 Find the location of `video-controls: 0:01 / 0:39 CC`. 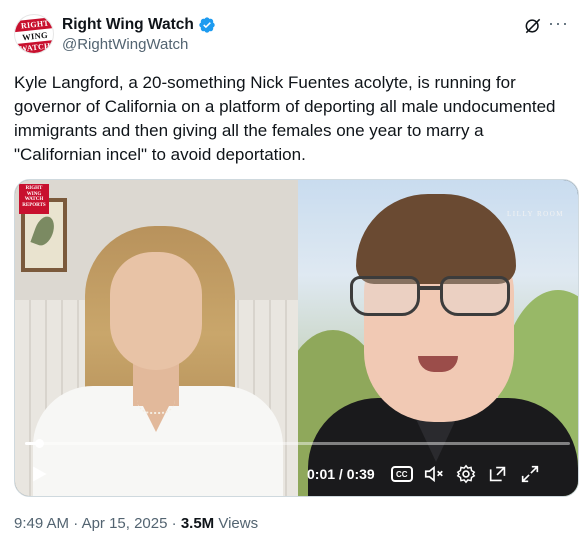

video-controls: 0:01 / 0:39 CC is located at coordinates (424, 474).